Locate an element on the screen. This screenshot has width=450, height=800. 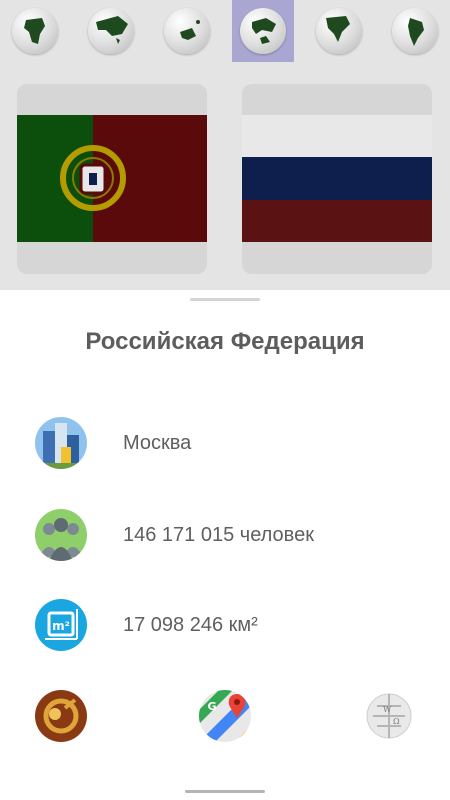
russia-flag-icon is located at coordinates (337, 178).